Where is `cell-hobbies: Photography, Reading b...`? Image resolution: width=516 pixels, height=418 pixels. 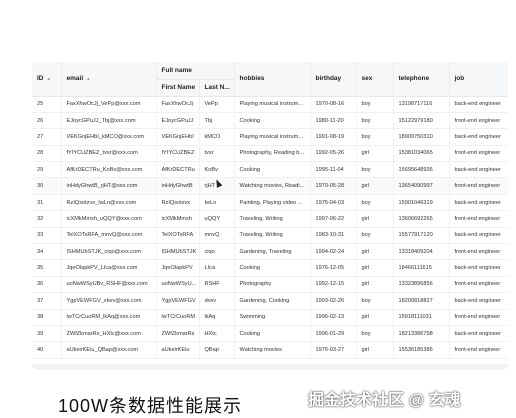
cell-hobbies: Photography, Reading b... is located at coordinates (272, 154).